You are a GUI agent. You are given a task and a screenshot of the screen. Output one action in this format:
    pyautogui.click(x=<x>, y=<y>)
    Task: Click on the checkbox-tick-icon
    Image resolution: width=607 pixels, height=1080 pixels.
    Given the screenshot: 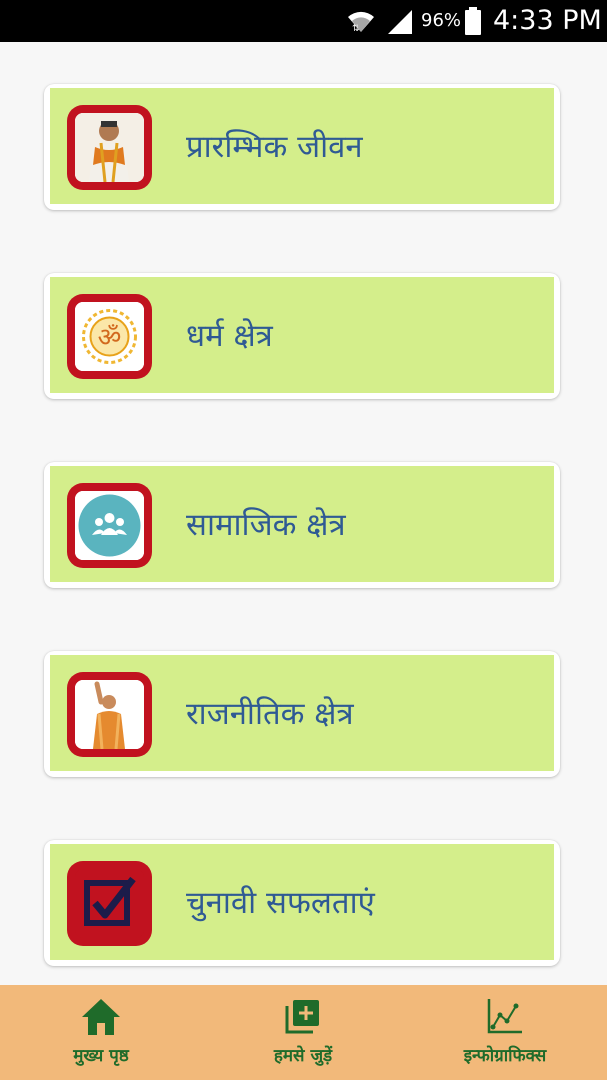 What is the action you would take?
    pyautogui.click(x=109, y=903)
    